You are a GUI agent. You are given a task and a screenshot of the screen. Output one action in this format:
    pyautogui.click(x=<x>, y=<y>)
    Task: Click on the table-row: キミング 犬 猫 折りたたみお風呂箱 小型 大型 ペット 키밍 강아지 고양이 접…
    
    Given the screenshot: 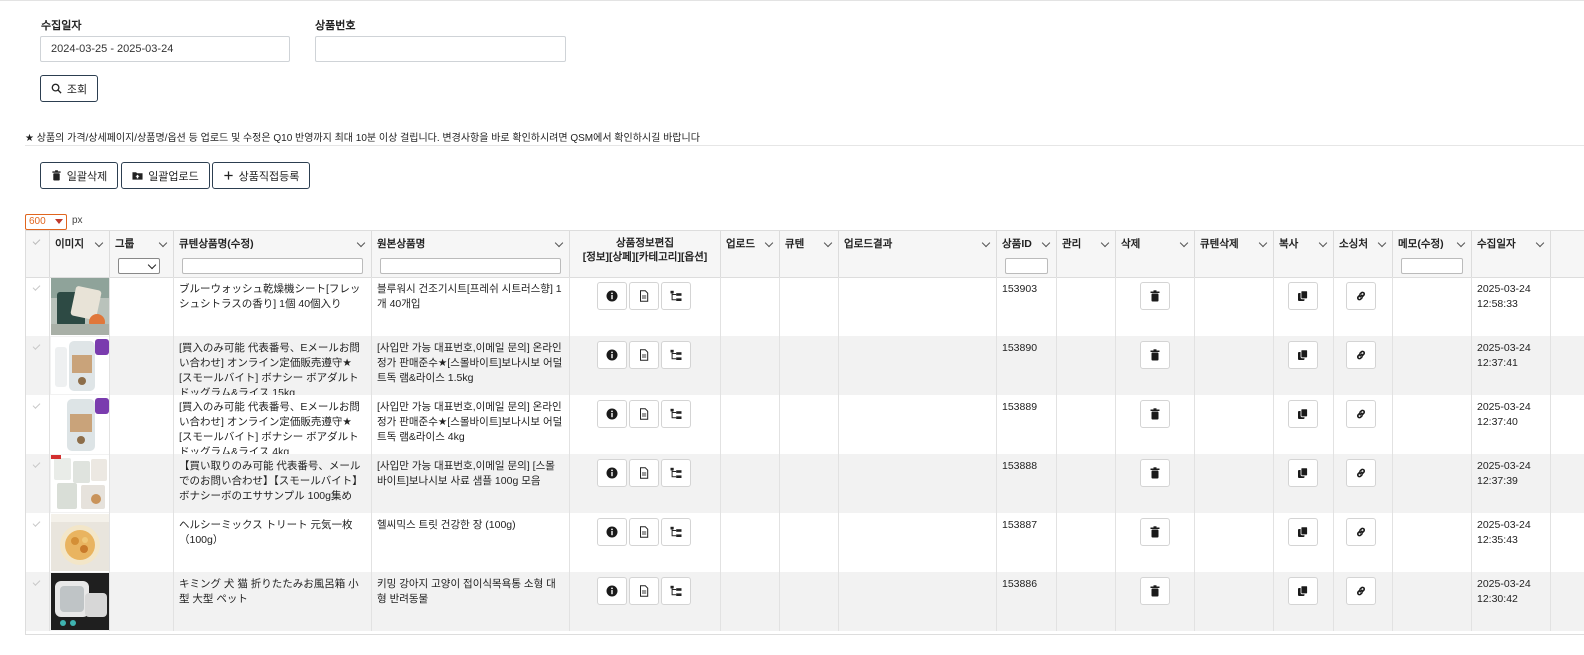 What is the action you would take?
    pyautogui.click(x=805, y=601)
    